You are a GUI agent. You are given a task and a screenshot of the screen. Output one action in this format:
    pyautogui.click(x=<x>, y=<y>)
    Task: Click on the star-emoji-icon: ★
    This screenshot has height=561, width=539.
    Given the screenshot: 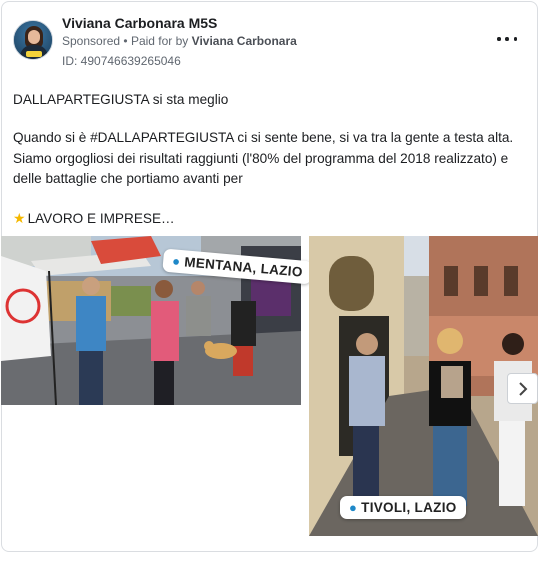 What is the action you would take?
    pyautogui.click(x=19, y=218)
    